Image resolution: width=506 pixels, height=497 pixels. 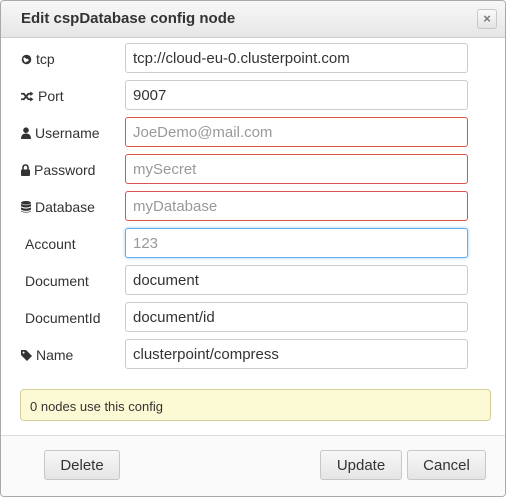 I want to click on field-label-document-text: Document, so click(x=57, y=281).